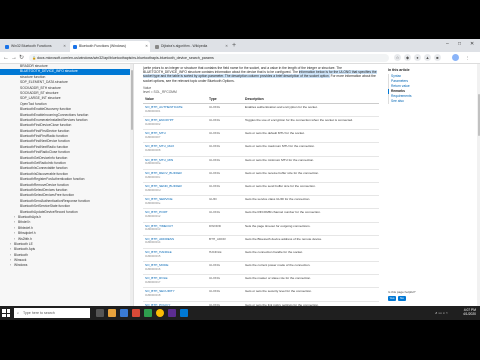  I want to click on sidebar-item-label: SOCKADDR_BTH structure, so click(40, 87).